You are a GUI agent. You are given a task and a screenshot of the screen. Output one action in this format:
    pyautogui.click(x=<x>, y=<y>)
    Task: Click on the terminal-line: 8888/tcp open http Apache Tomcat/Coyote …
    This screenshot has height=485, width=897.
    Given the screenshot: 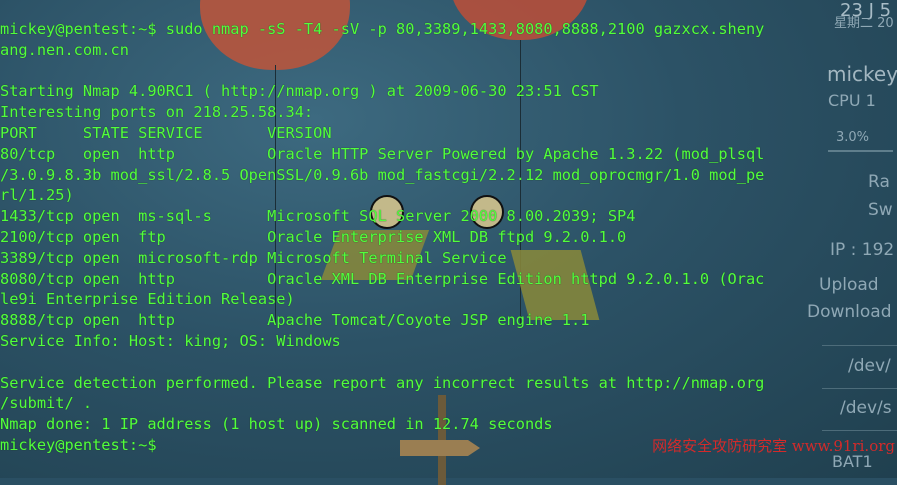 What is the action you would take?
    pyautogui.click(x=295, y=320)
    